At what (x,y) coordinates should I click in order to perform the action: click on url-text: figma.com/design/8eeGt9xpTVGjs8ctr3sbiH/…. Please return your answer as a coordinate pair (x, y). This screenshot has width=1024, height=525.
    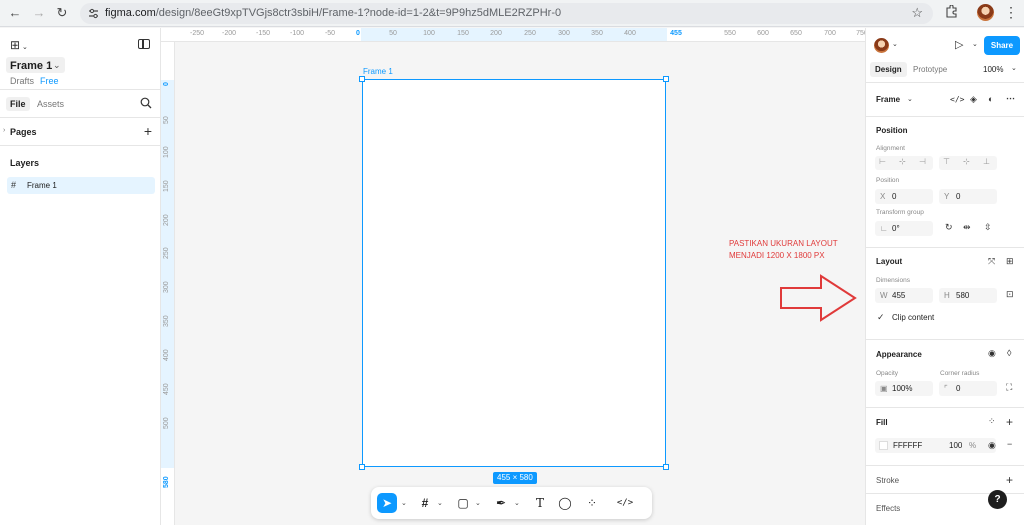
    Looking at the image, I should click on (333, 13).